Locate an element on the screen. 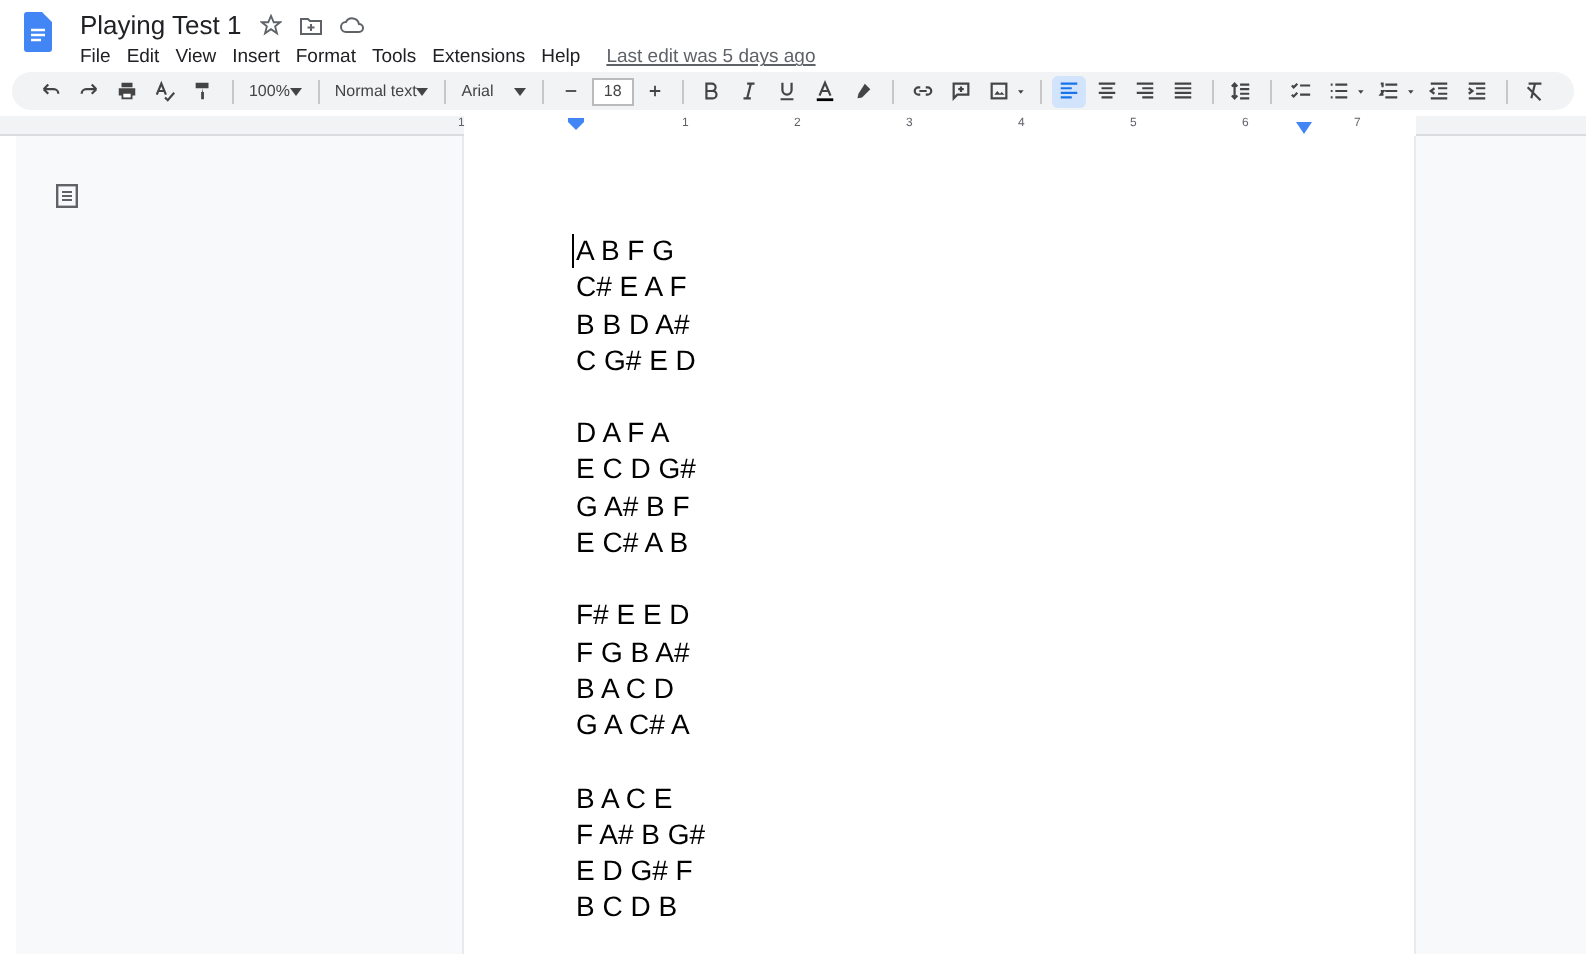 The width and height of the screenshot is (1586, 954). text-line: D A F A is located at coordinates (623, 432).